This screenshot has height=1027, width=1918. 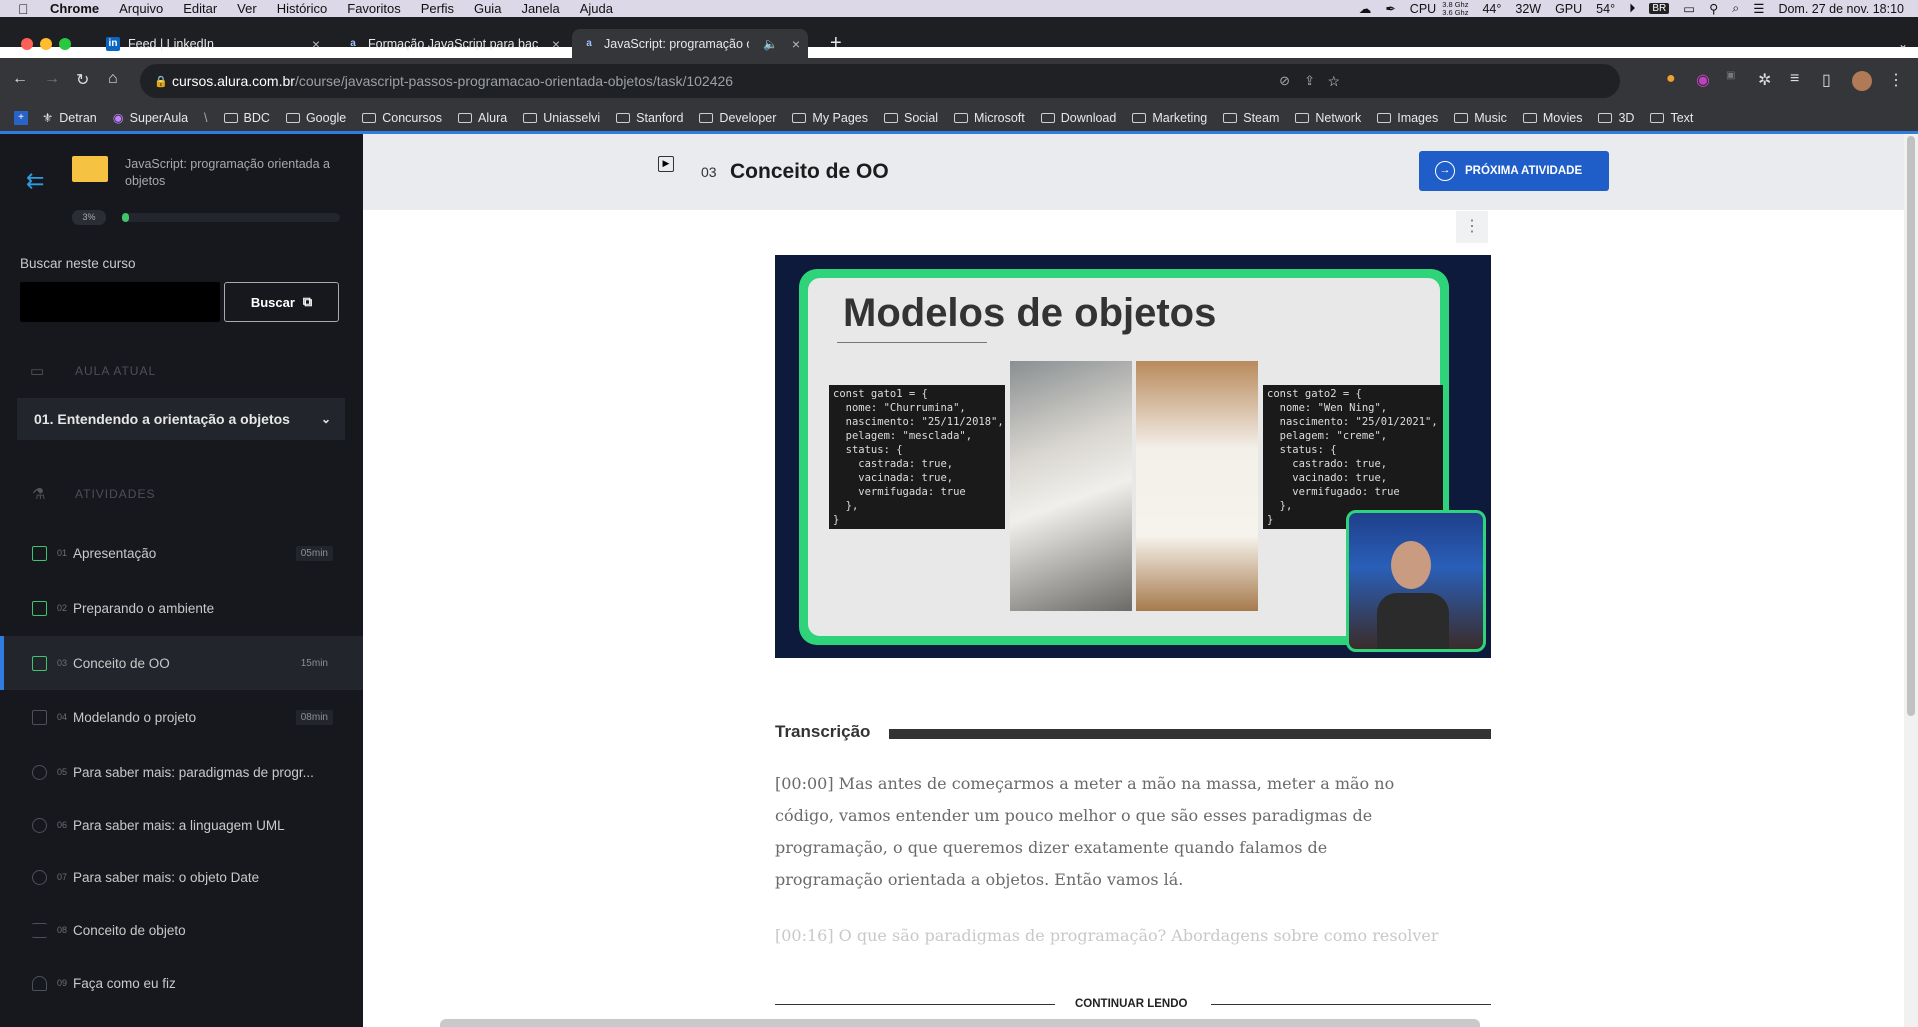 What do you see at coordinates (1671, 118) in the screenshot?
I see `bookmark-text: Text` at bounding box center [1671, 118].